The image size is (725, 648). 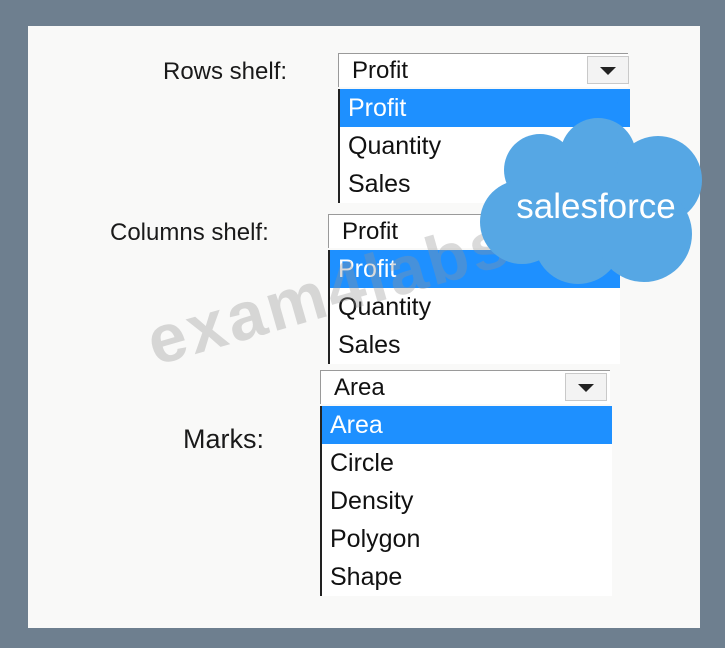 What do you see at coordinates (467, 577) in the screenshot?
I see `marks-option-shape: Shape` at bounding box center [467, 577].